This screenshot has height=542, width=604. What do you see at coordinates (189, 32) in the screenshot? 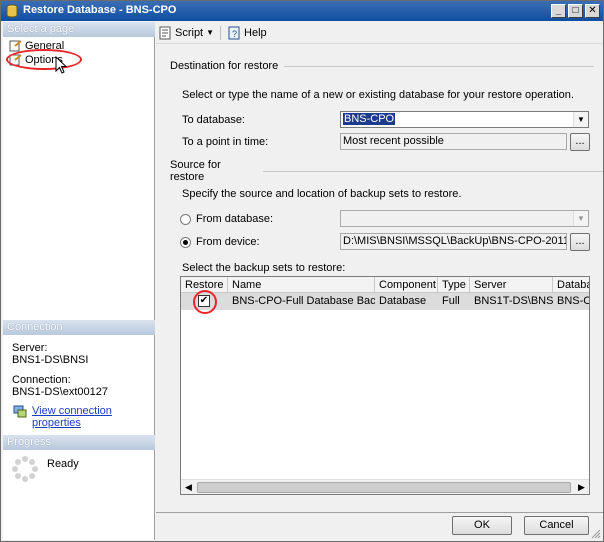
I see `script-label: Script` at bounding box center [189, 32].